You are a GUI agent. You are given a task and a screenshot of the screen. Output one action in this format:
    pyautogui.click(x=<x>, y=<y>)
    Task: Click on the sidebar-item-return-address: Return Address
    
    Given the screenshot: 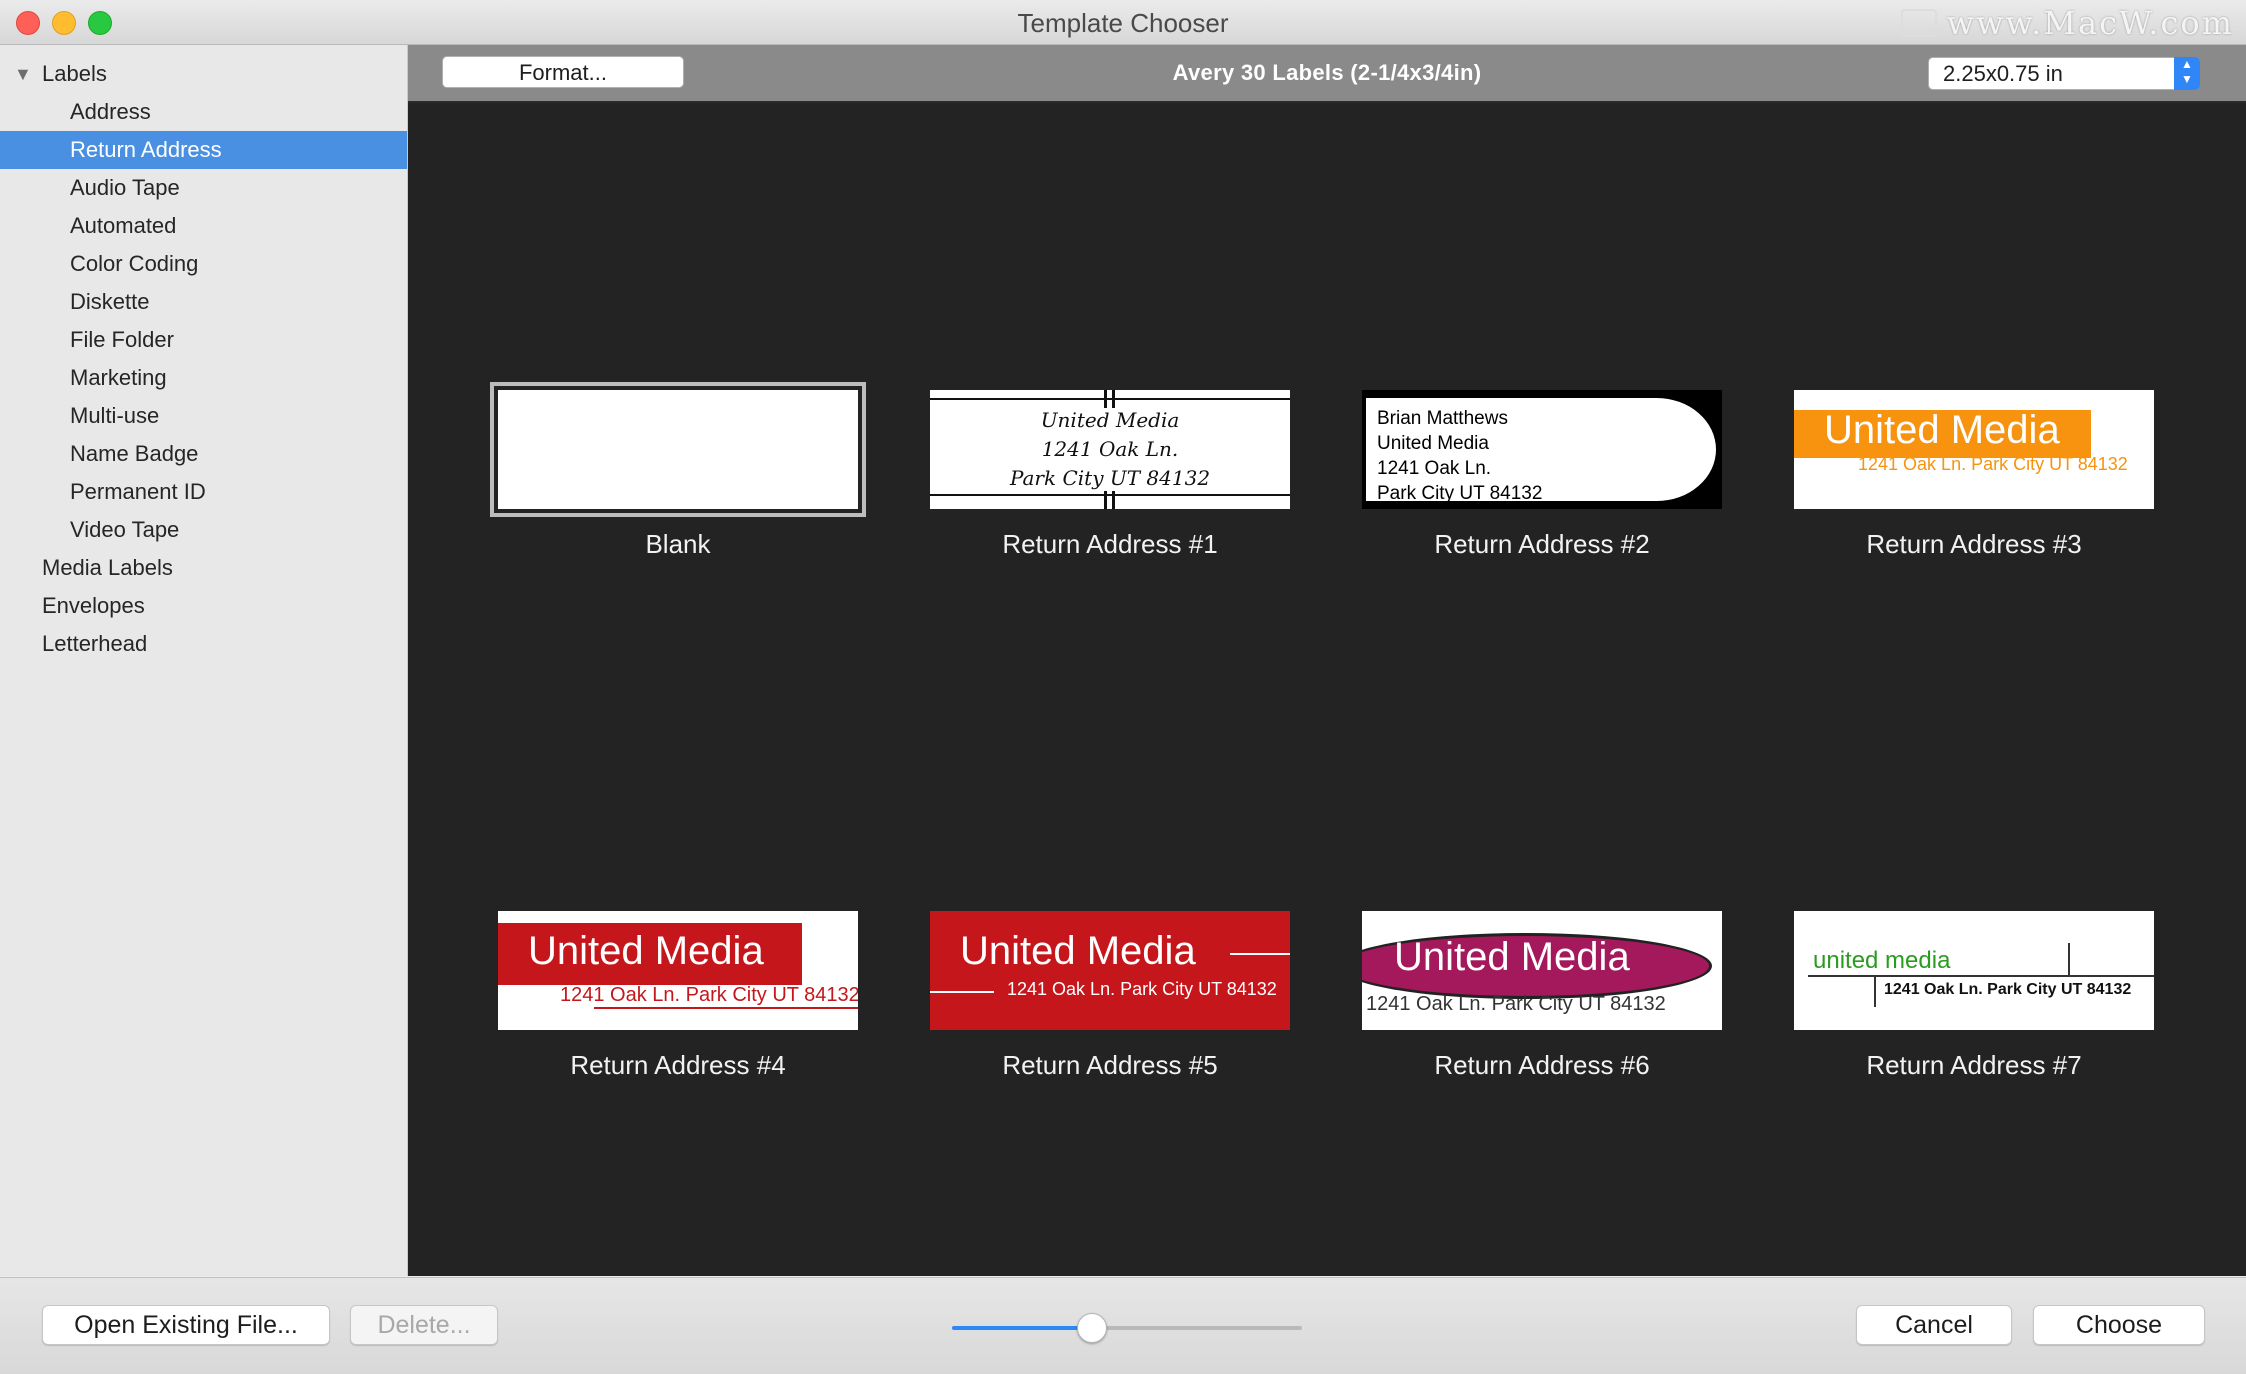 What is the action you would take?
    pyautogui.click(x=203, y=150)
    